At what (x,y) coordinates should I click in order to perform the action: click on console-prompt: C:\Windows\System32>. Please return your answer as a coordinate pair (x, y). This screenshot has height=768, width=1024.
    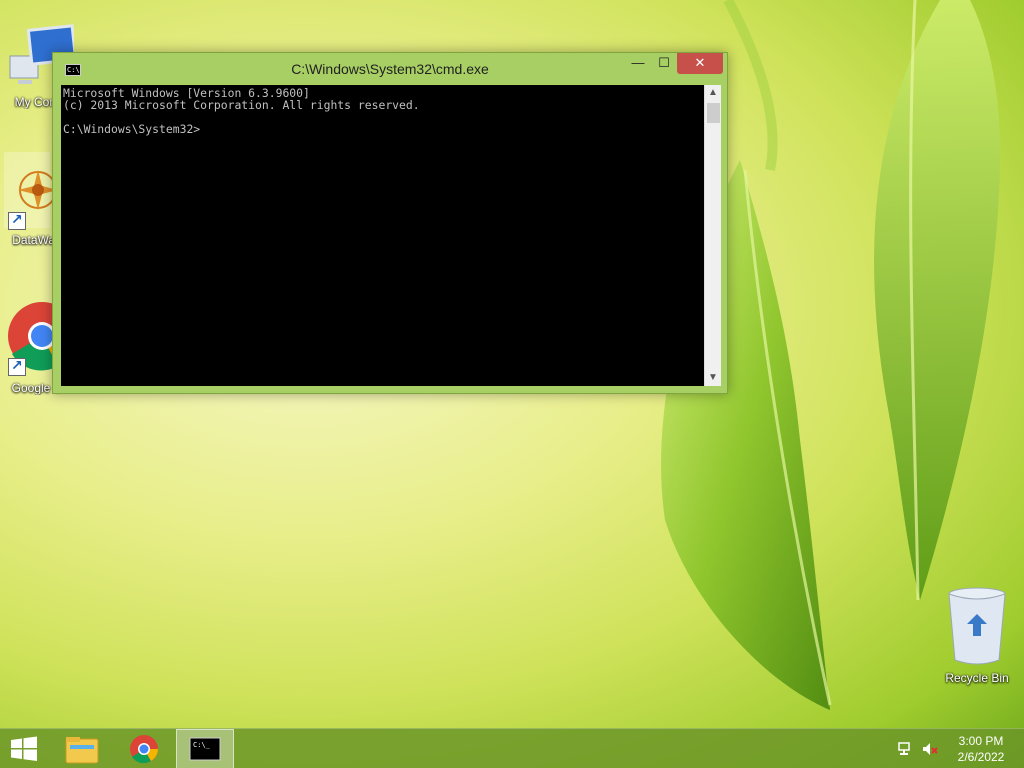
    Looking at the image, I should click on (132, 129).